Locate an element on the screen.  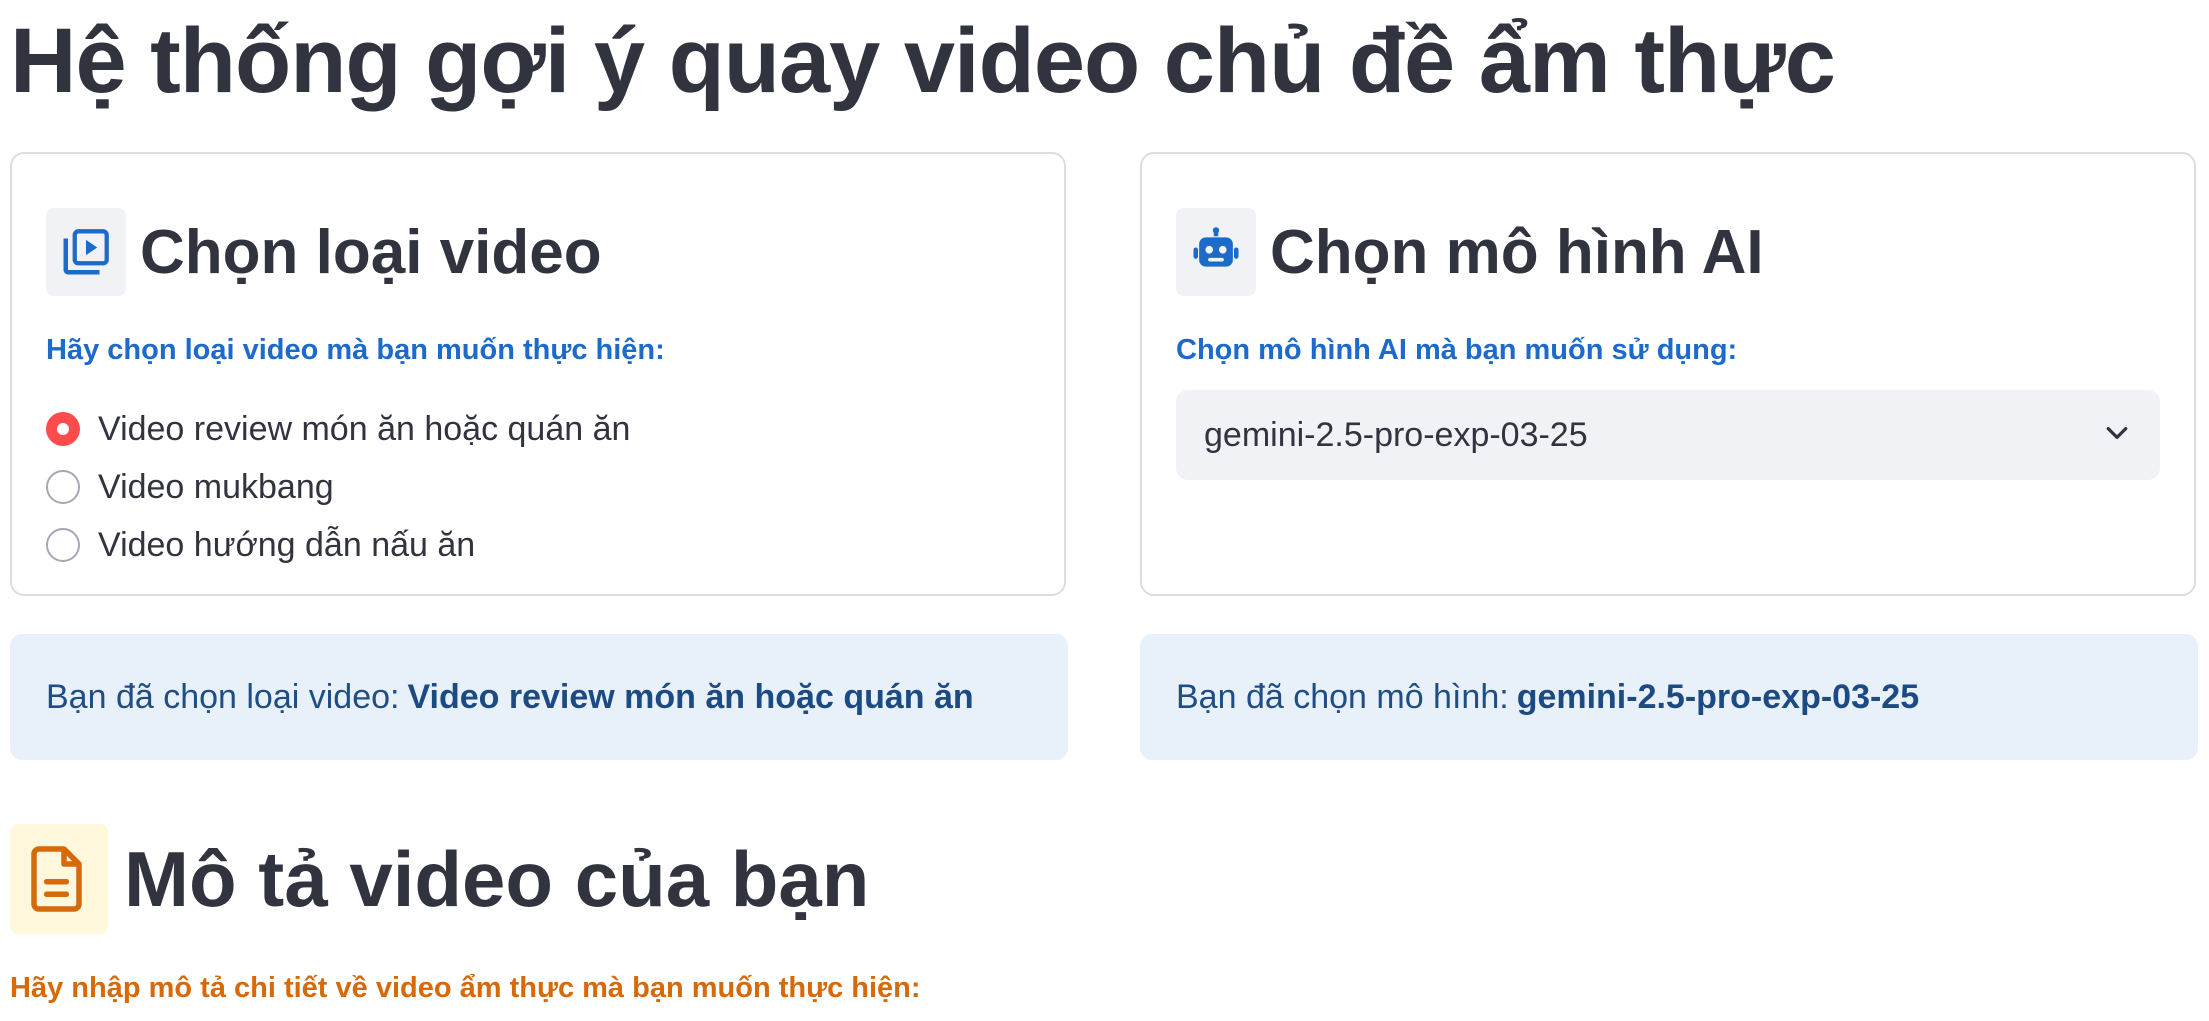
radio-option-review: Video review món ăn hoặc quán ăn is located at coordinates (338, 429).